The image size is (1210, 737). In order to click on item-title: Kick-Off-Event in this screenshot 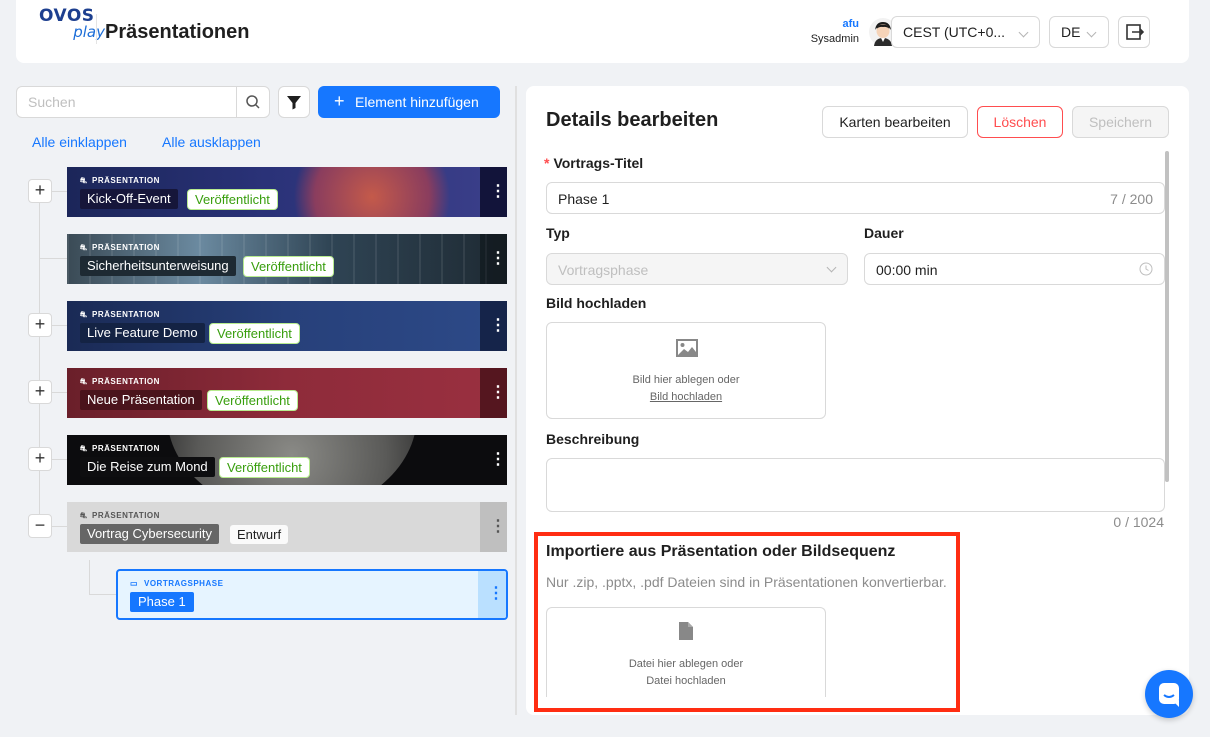, I will do `click(129, 199)`.